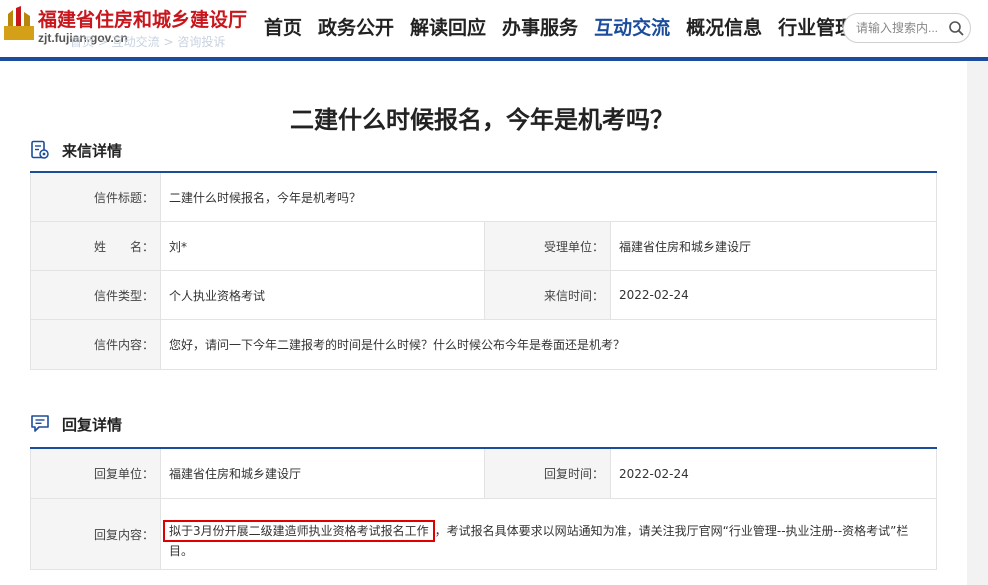 This screenshot has height=585, width=988. I want to click on dept-value: 福建省住房和城乡建设厅, so click(685, 246).